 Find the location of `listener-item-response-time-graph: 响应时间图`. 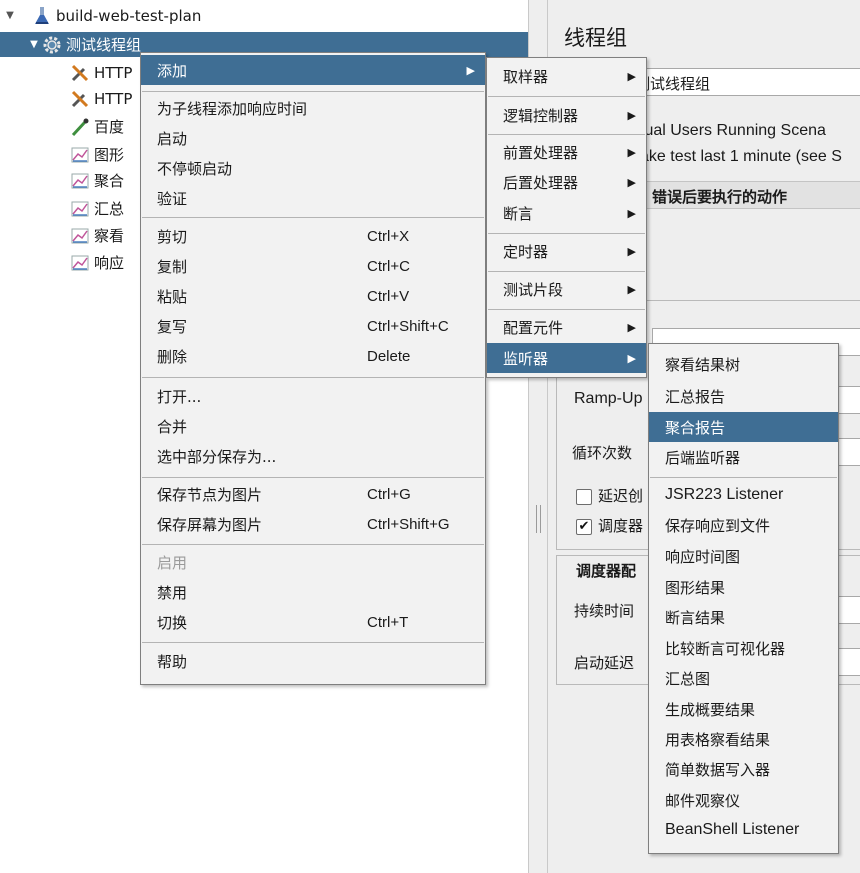

listener-item-response-time-graph: 响应时间图 is located at coordinates (743, 556).